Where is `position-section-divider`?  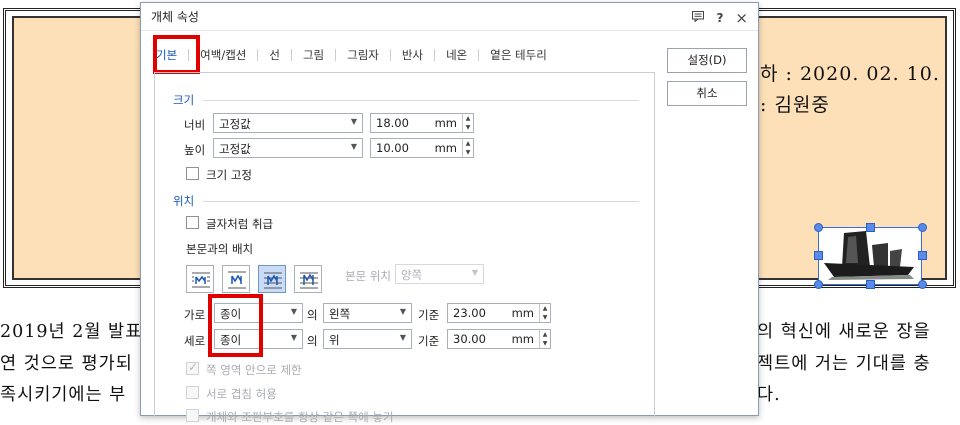 position-section-divider is located at coordinates (421, 201).